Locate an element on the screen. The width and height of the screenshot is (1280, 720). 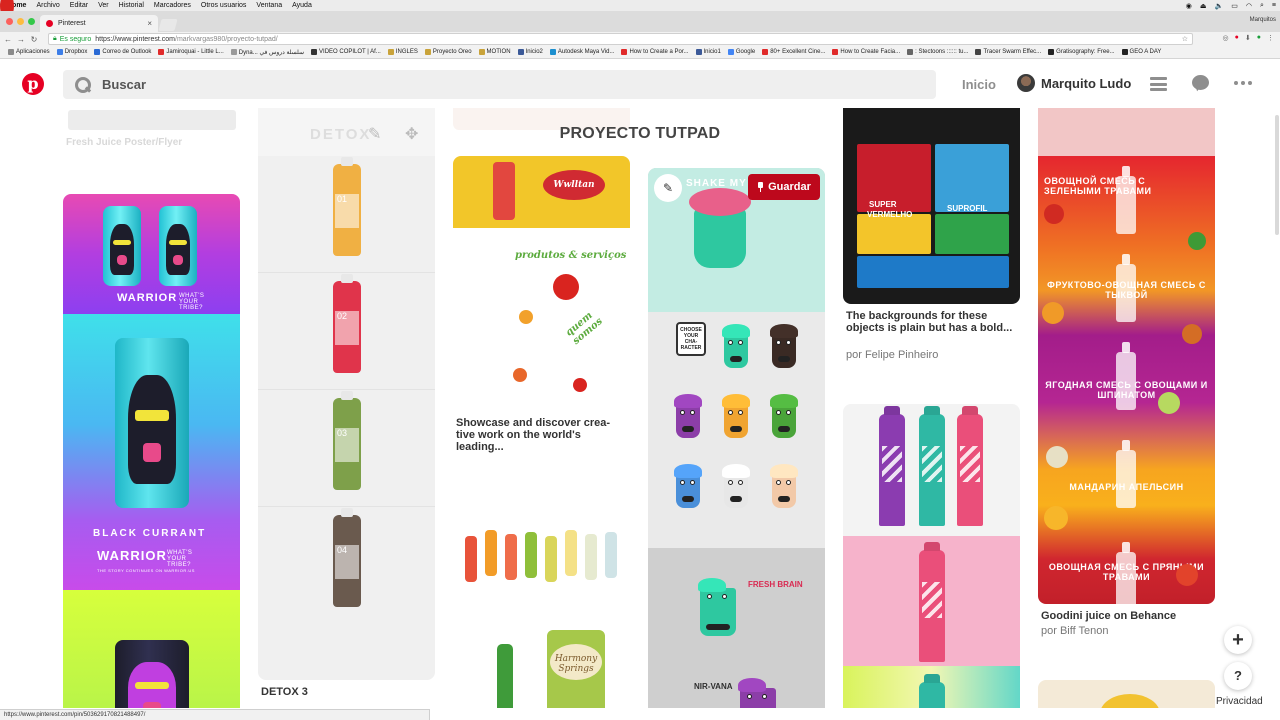
minimize-window-icon is located at coordinates (20, 21).